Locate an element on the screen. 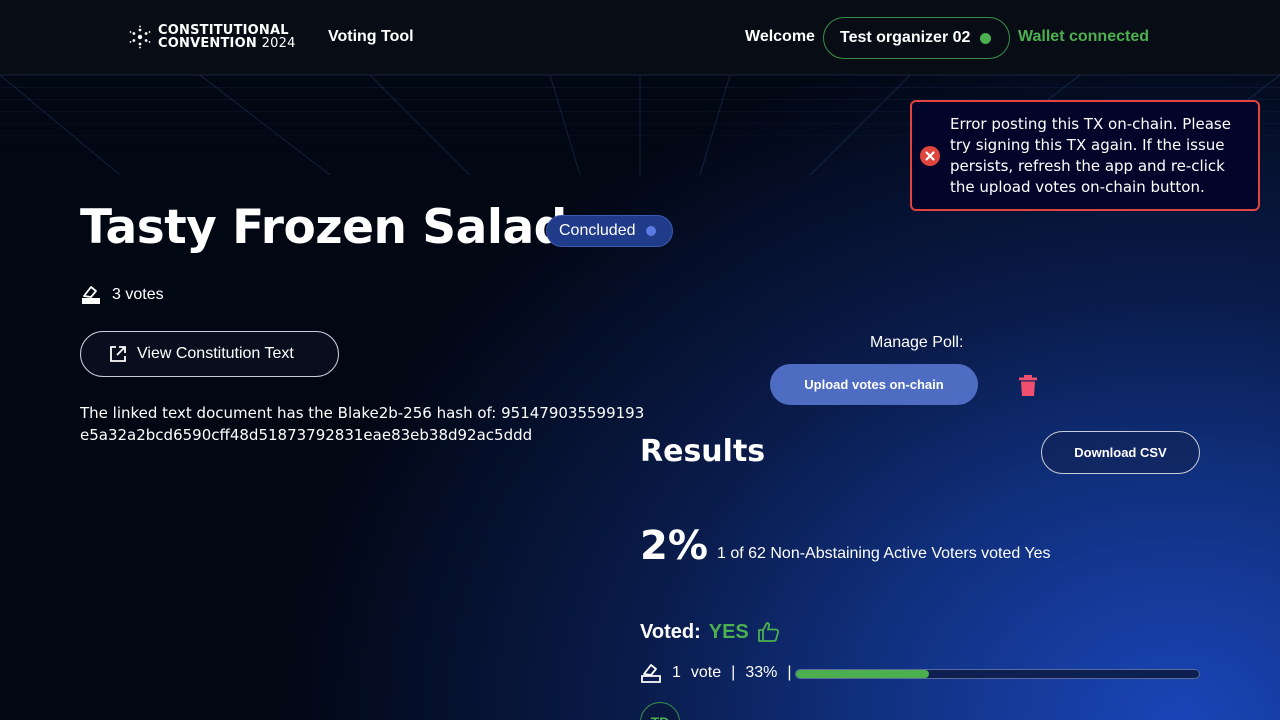 The width and height of the screenshot is (1280, 720). convention-logo: CONSTITUTIONAL CONVENTION 2024 is located at coordinates (212, 37).